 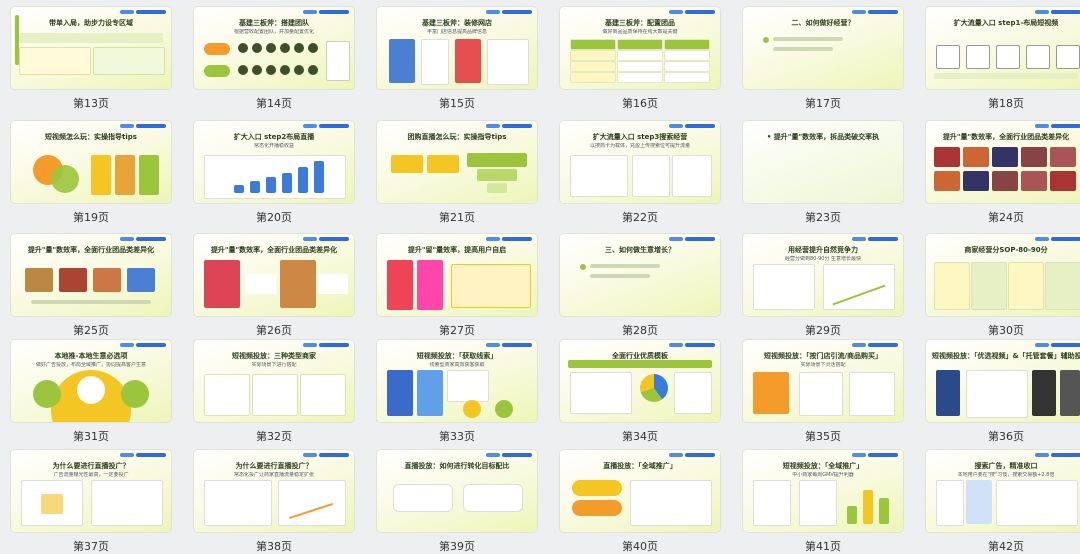 I want to click on slide-preview: 基建三板斧：搭建团队 根据营收配置团队，并加量配置优化, so click(x=274, y=48).